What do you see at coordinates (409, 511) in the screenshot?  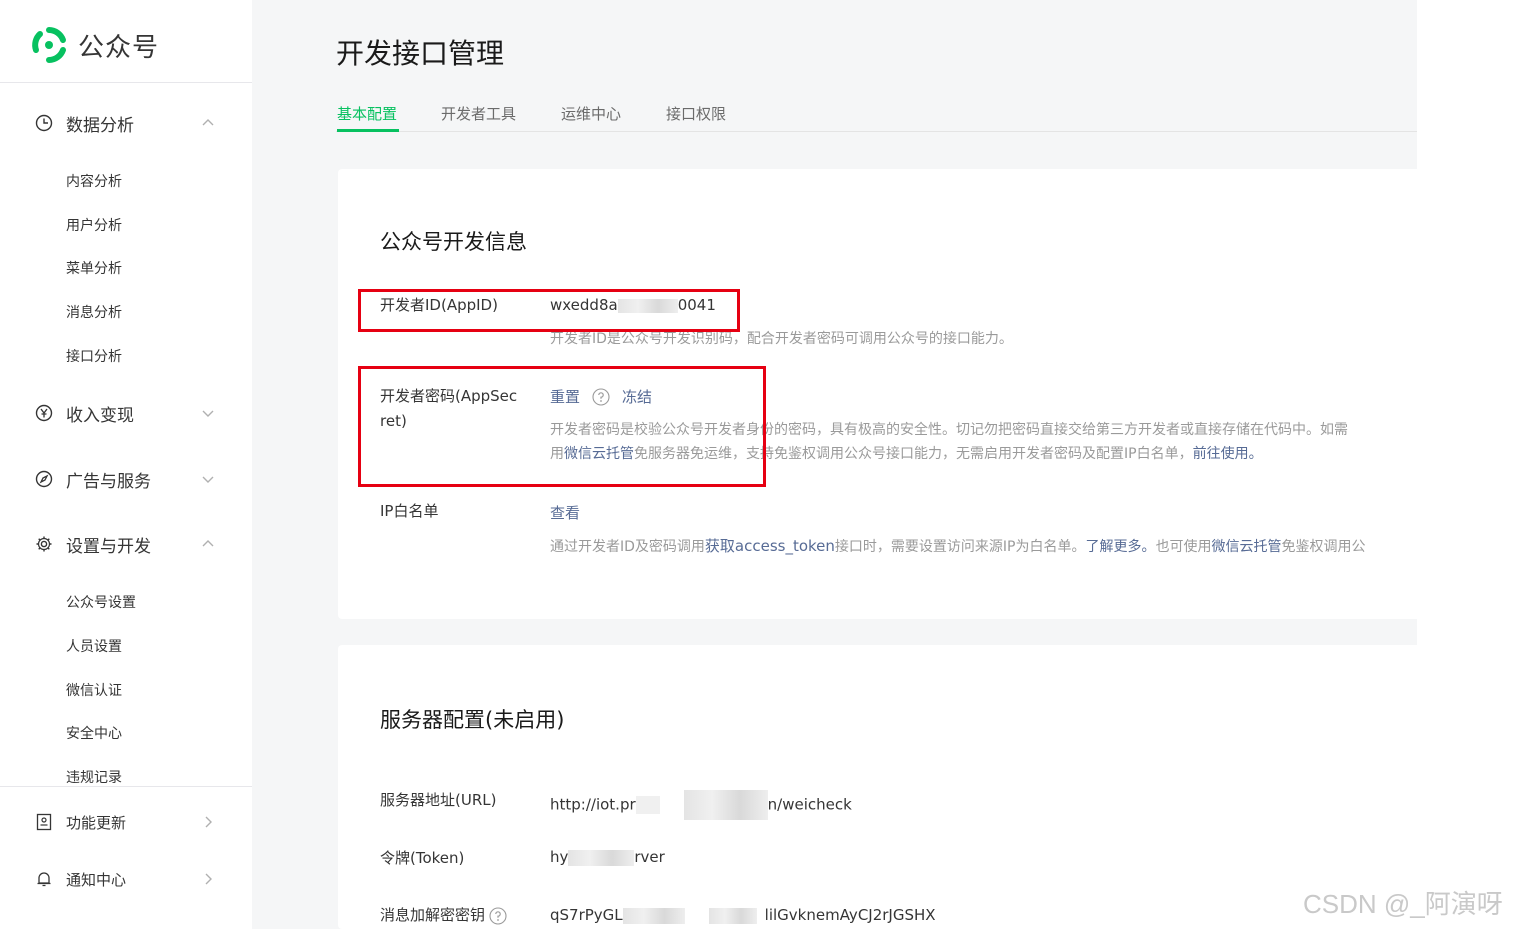 I see `ip-whitelist-label: IP白名单` at bounding box center [409, 511].